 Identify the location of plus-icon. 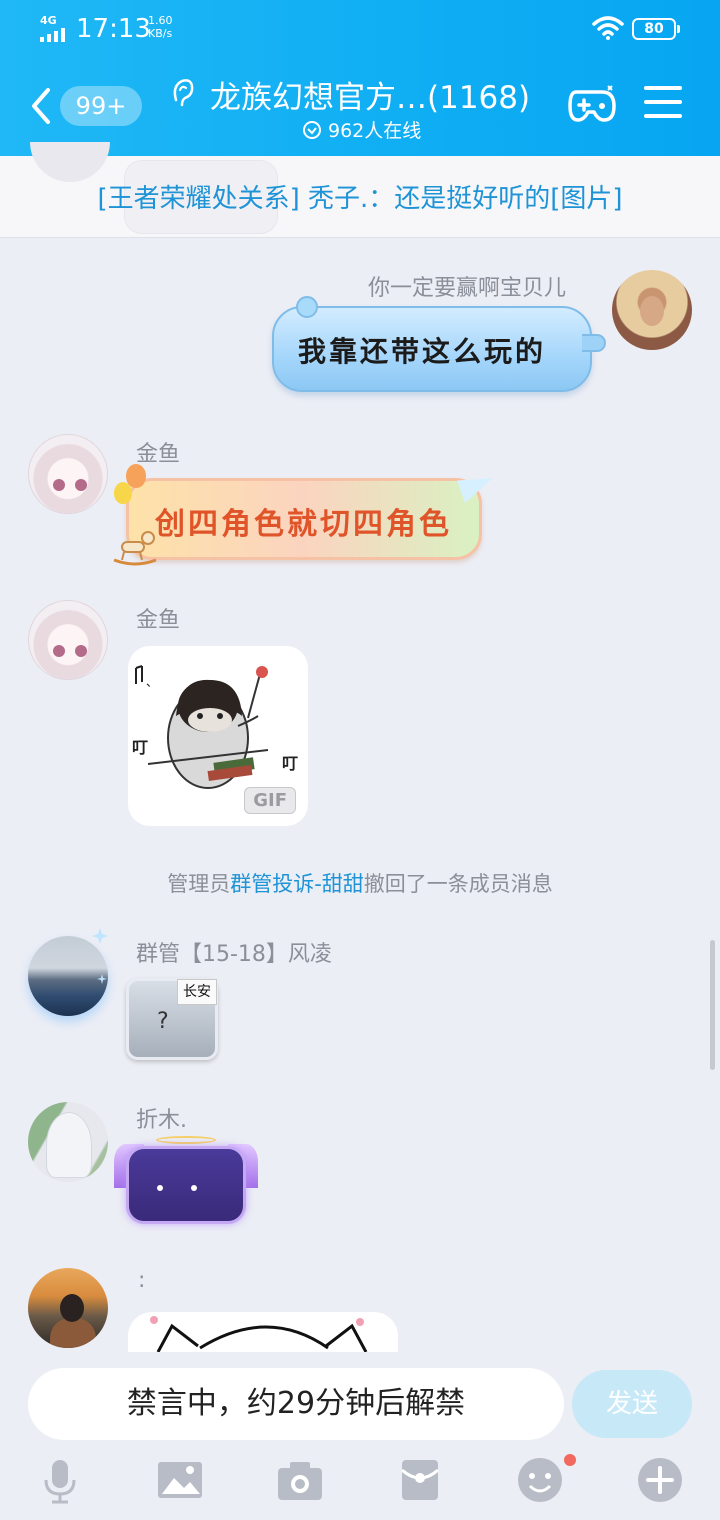
(660, 1480).